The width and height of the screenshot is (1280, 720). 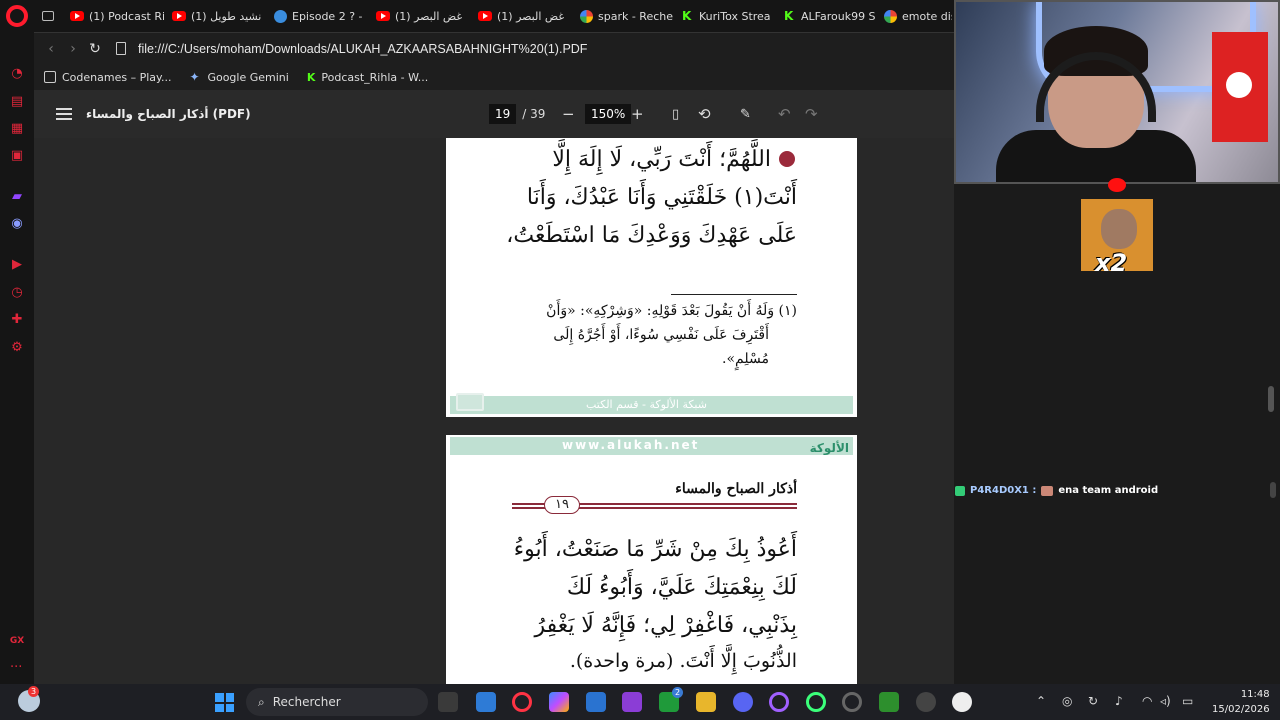 What do you see at coordinates (419, 16) in the screenshot?
I see `tab-3: (1) غض البصر` at bounding box center [419, 16].